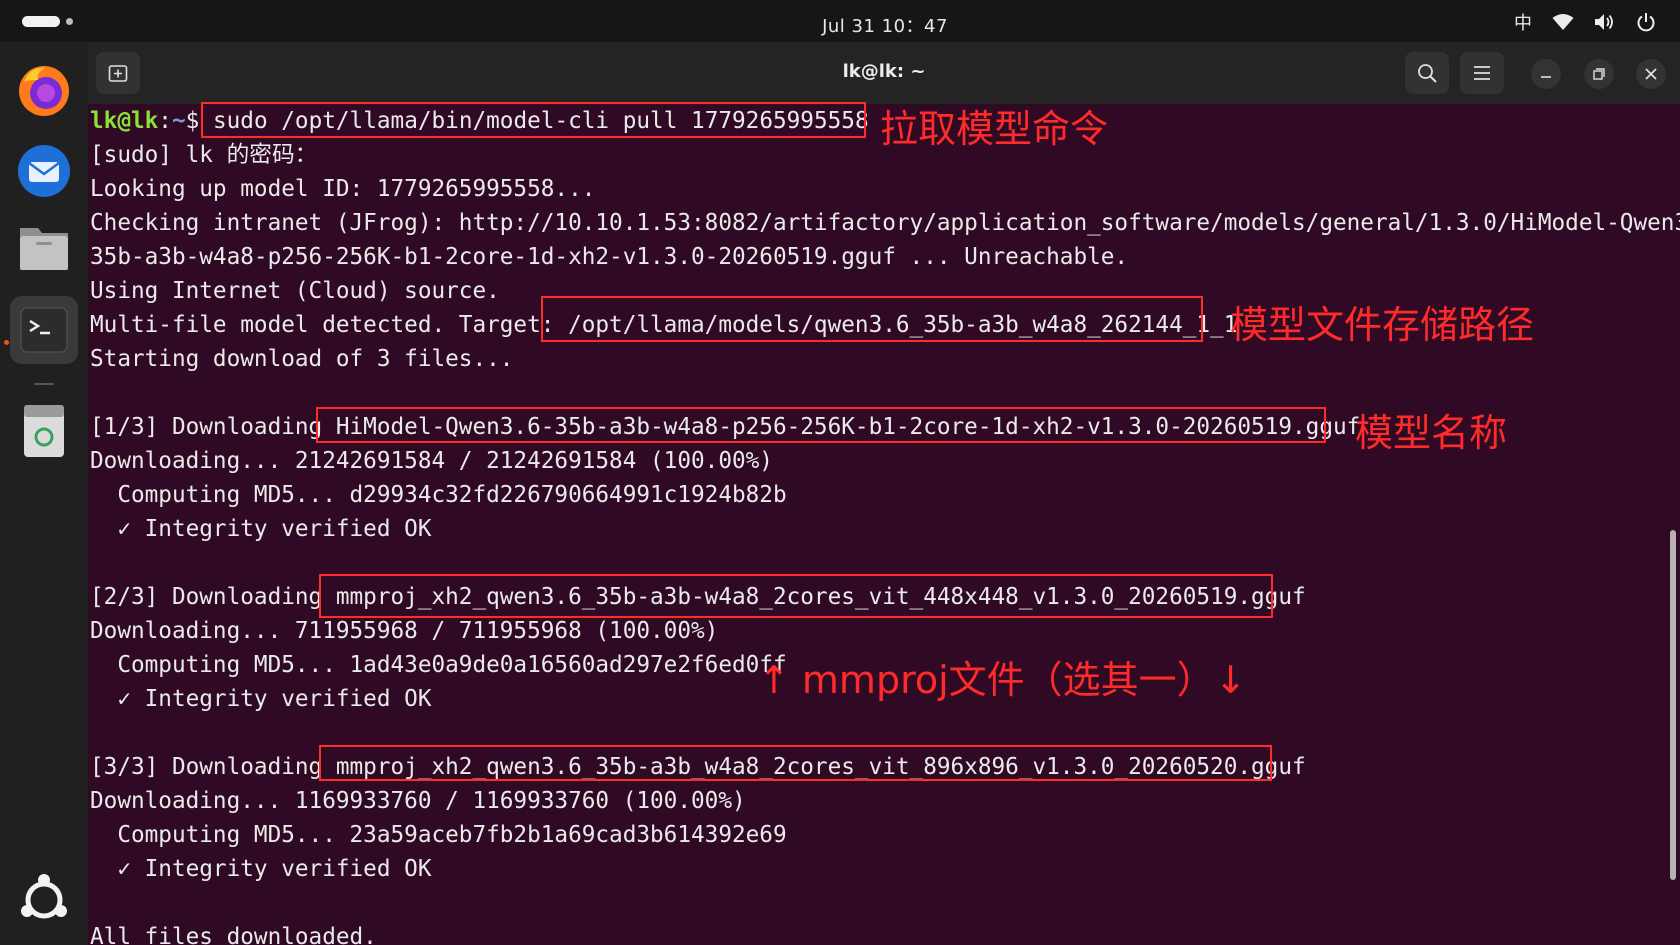 Image resolution: width=1680 pixels, height=945 pixels. What do you see at coordinates (233, 934) in the screenshot?
I see `terminal-line: All files downloaded.` at bounding box center [233, 934].